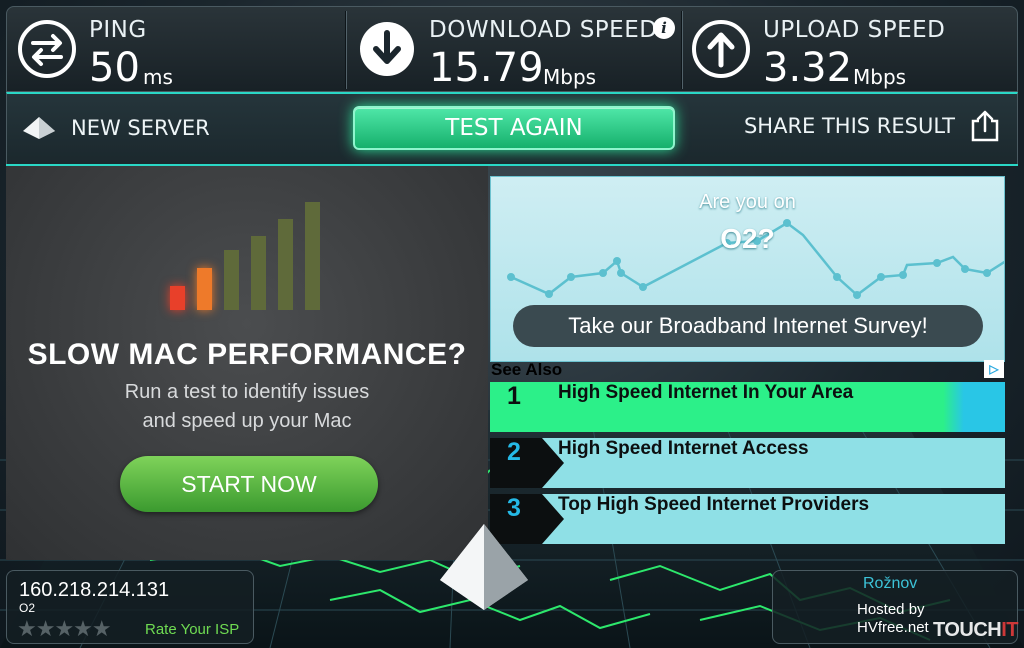 This screenshot has height=648, width=1024. What do you see at coordinates (27, 608) in the screenshot?
I see `isp-name: O2` at bounding box center [27, 608].